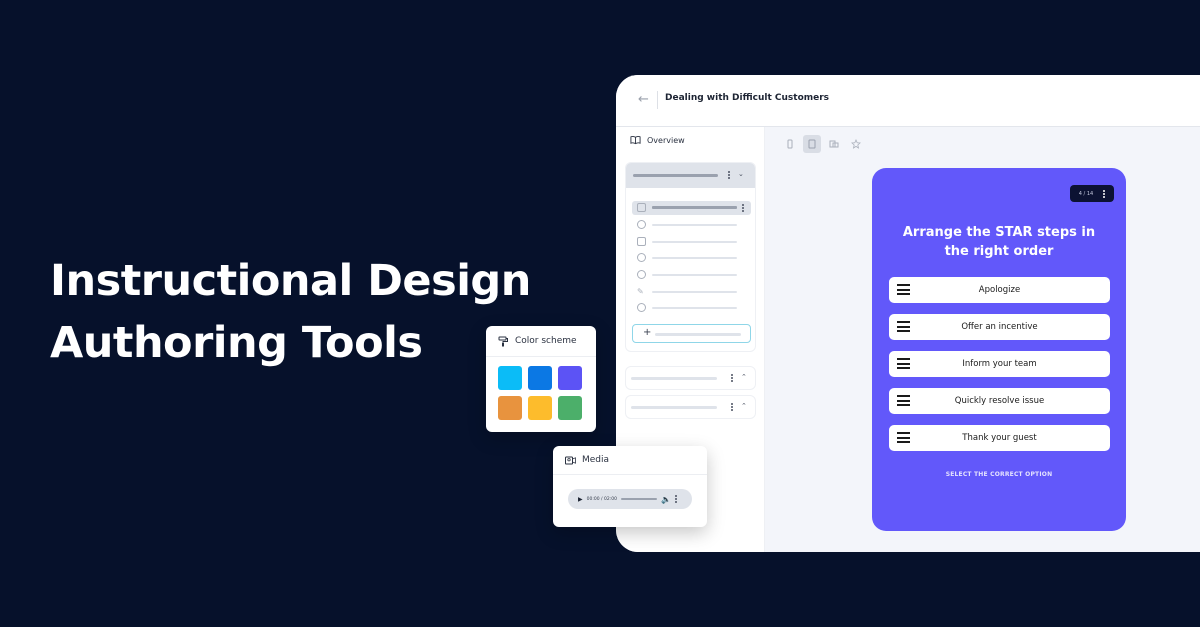 The image size is (1200, 627). I want to click on check-circle-icon, so click(641, 307).